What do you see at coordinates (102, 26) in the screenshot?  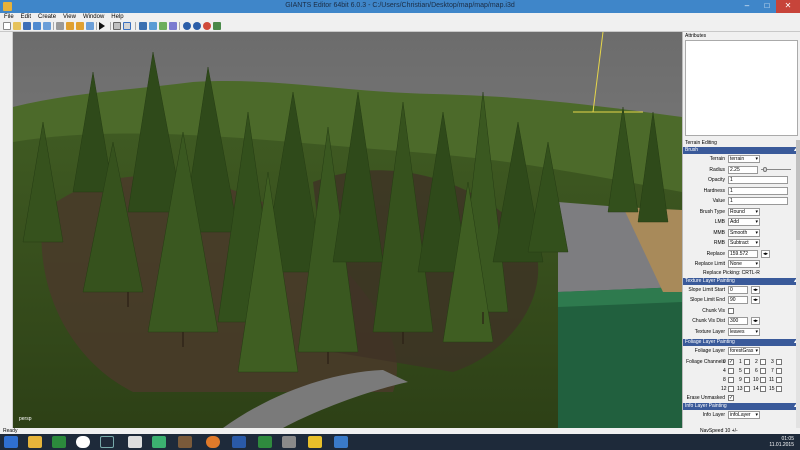 I see `play-icon` at bounding box center [102, 26].